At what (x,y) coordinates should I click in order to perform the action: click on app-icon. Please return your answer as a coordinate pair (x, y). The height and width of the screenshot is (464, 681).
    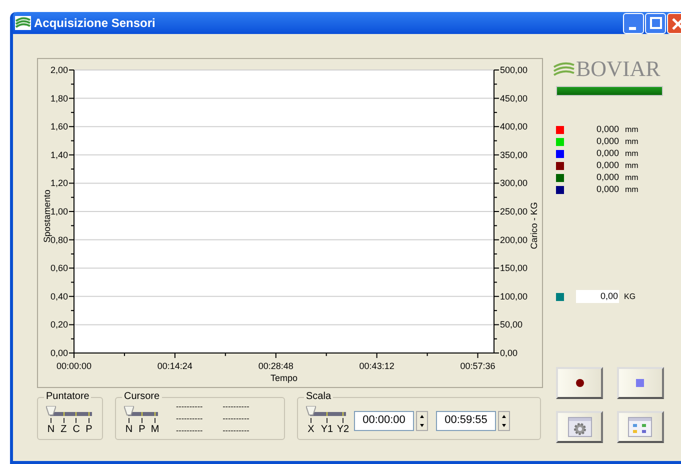
    Looking at the image, I should click on (23, 23).